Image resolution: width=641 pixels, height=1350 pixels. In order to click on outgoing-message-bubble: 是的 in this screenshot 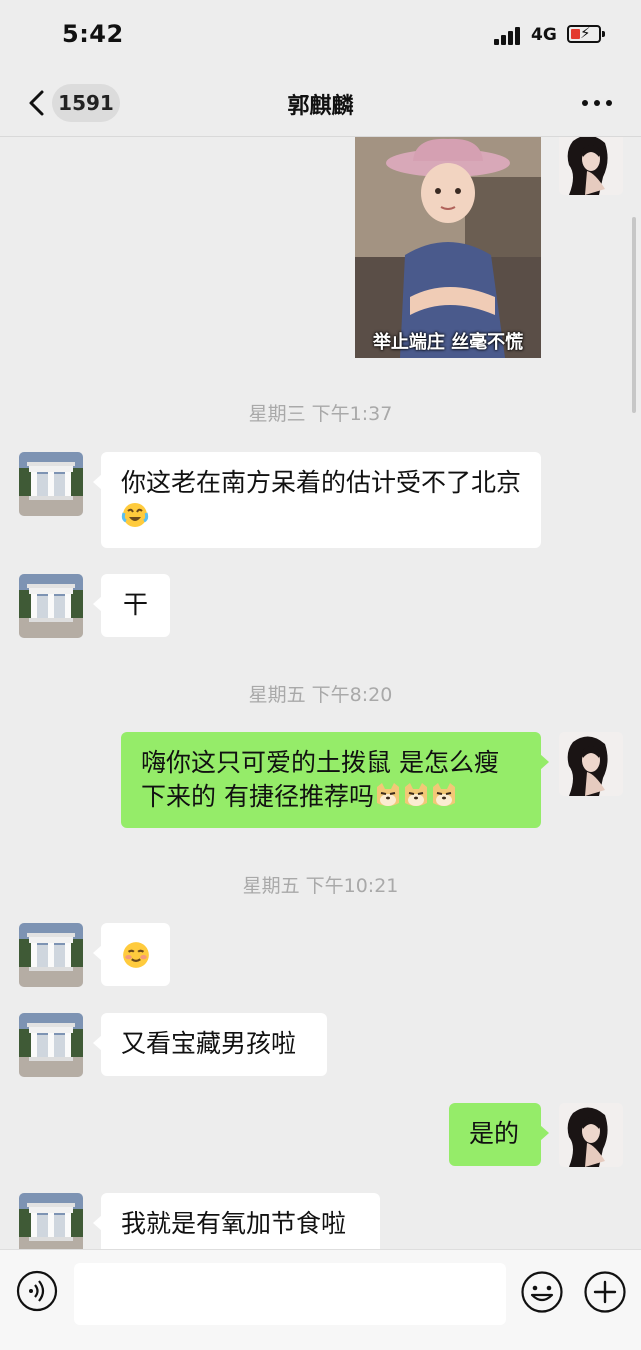, I will do `click(499, 1134)`.